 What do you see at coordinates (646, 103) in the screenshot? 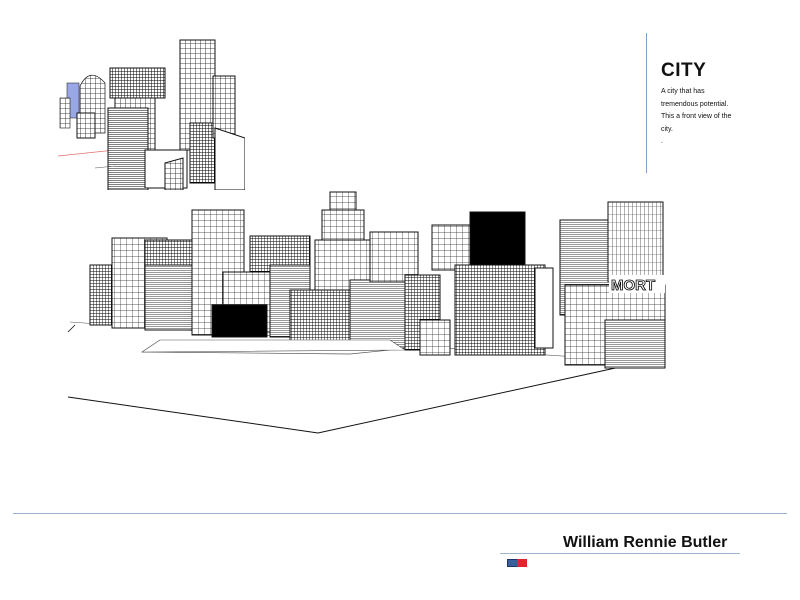
I see `vertical-divider` at bounding box center [646, 103].